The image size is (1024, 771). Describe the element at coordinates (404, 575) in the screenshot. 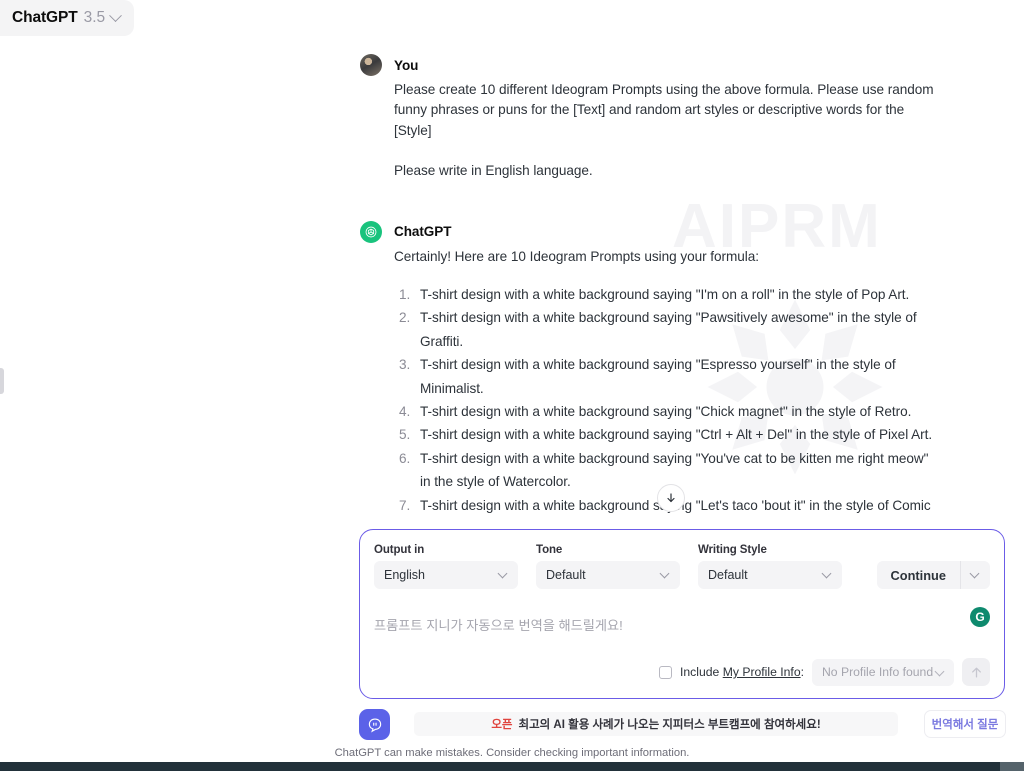

I see `output-in-value: English` at that location.